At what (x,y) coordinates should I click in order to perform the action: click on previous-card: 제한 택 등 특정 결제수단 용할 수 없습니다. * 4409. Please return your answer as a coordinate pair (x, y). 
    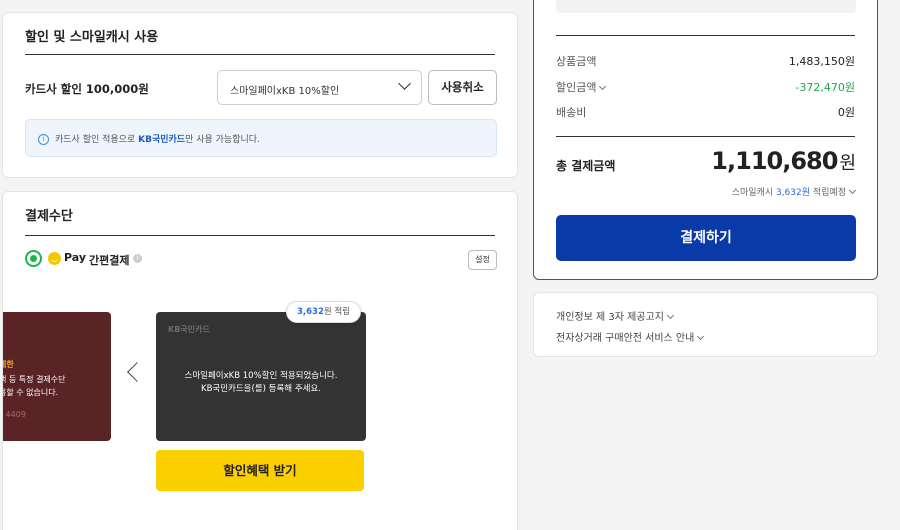
    Looking at the image, I should click on (56, 376).